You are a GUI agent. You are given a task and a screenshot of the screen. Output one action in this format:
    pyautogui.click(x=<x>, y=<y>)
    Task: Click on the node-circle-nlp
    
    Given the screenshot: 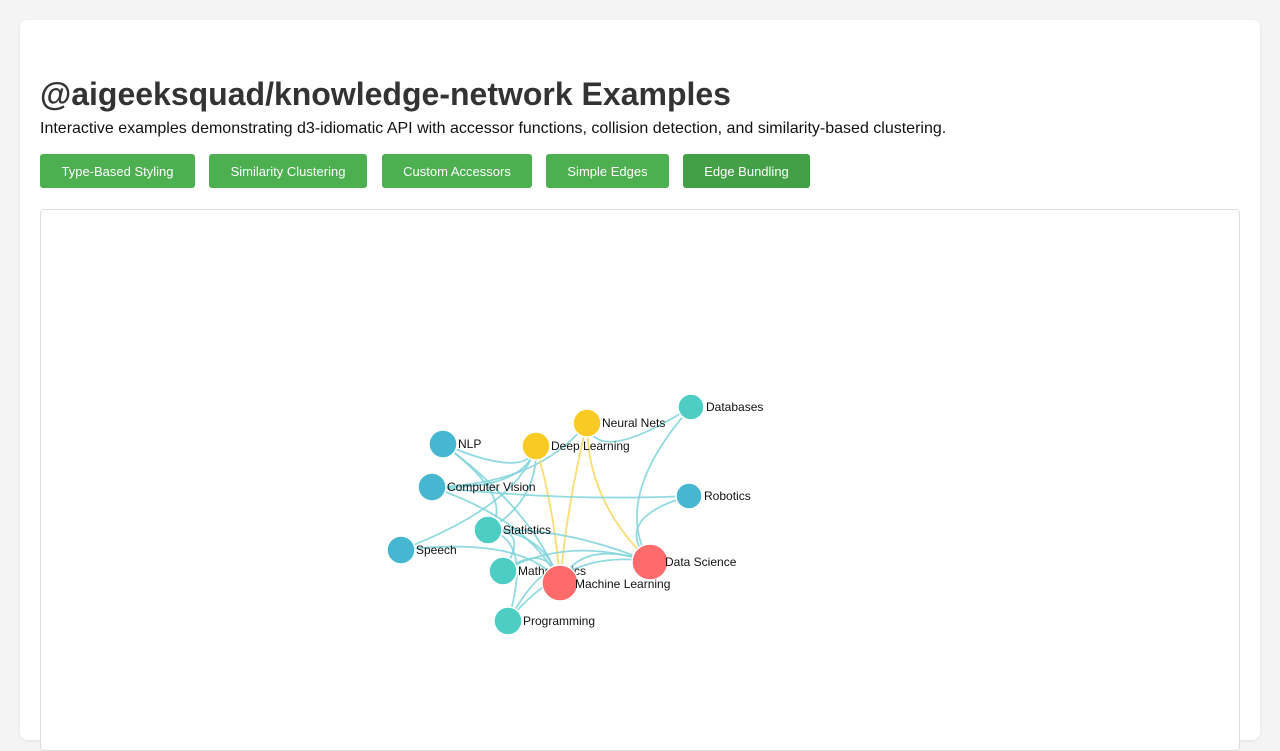 What is the action you would take?
    pyautogui.click(x=443, y=444)
    